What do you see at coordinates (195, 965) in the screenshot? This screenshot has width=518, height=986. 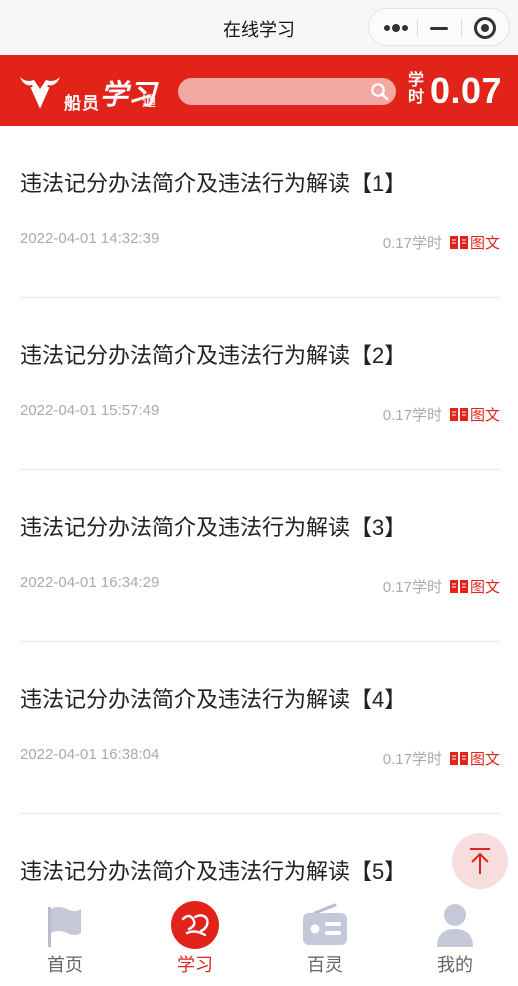 I see `tab-label: 学习` at bounding box center [195, 965].